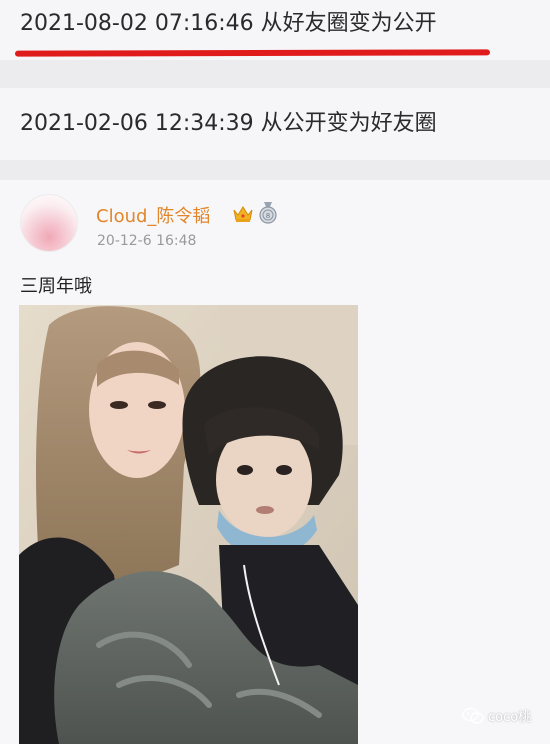 The height and width of the screenshot is (744, 550). I want to click on record-text: 2021-02-06 12:34:39 从公开变为好友圈, so click(228, 123).